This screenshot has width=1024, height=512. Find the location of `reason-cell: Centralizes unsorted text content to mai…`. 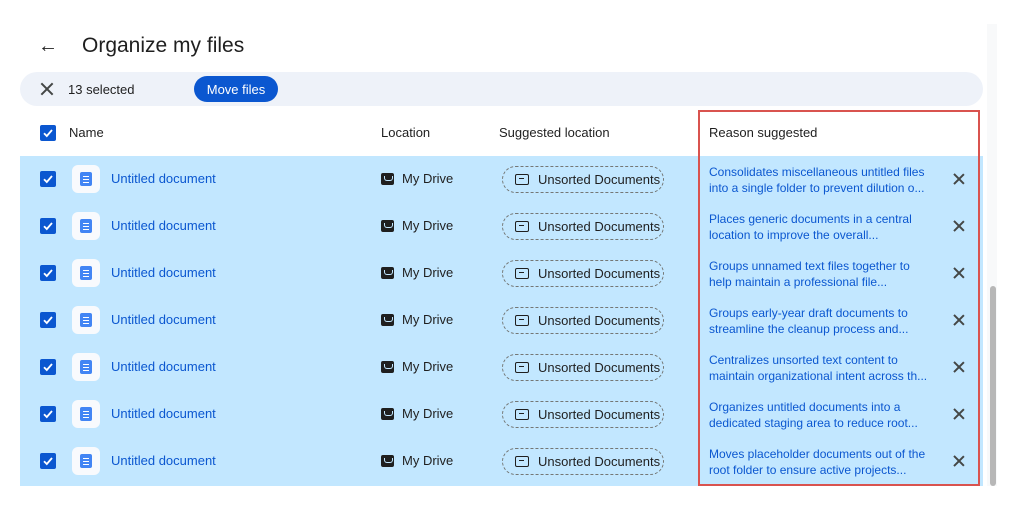

reason-cell: Centralizes unsorted text content to mai… is located at coordinates (820, 367).